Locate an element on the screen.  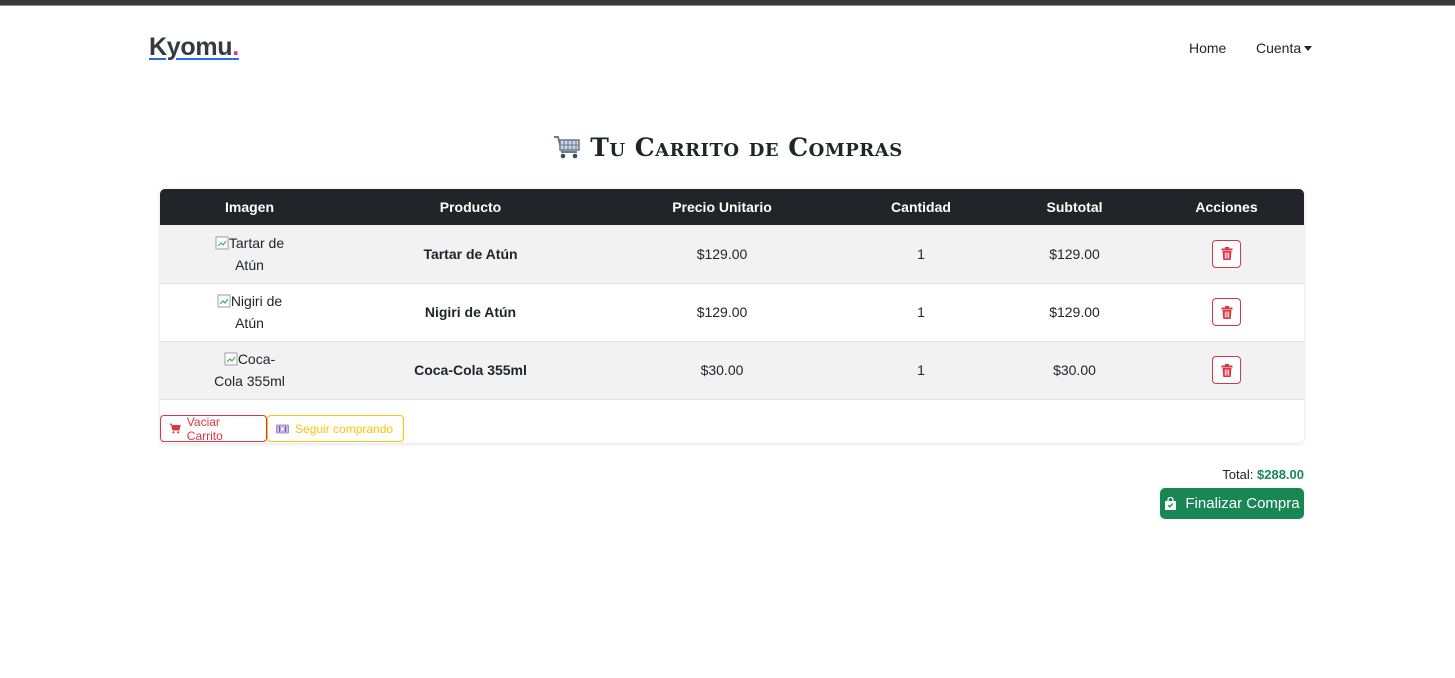
checkout-button: Finalizar Compra is located at coordinates (1232, 503).